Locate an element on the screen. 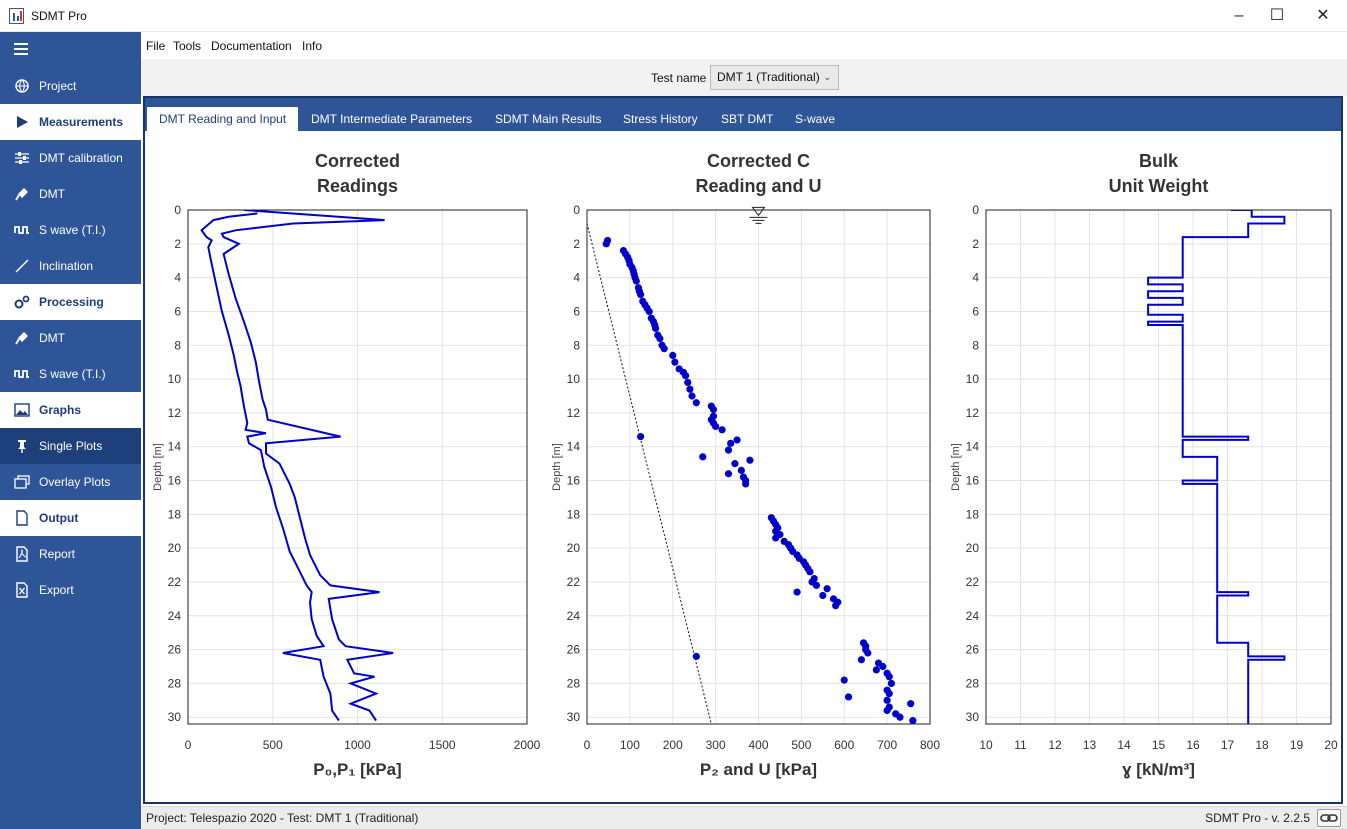 The image size is (1347, 829). chart-title-line: Corrected C is located at coordinates (758, 161).